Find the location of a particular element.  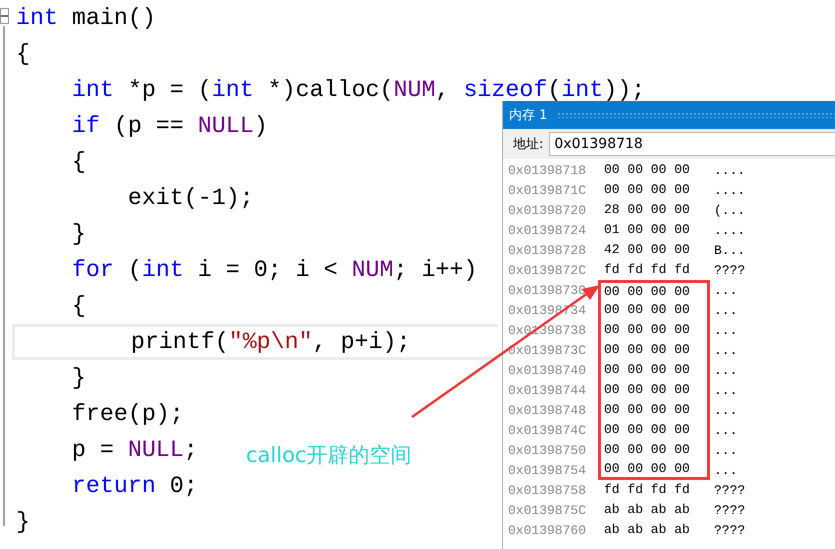

code-line: p = NULL; is located at coordinates (134, 450).